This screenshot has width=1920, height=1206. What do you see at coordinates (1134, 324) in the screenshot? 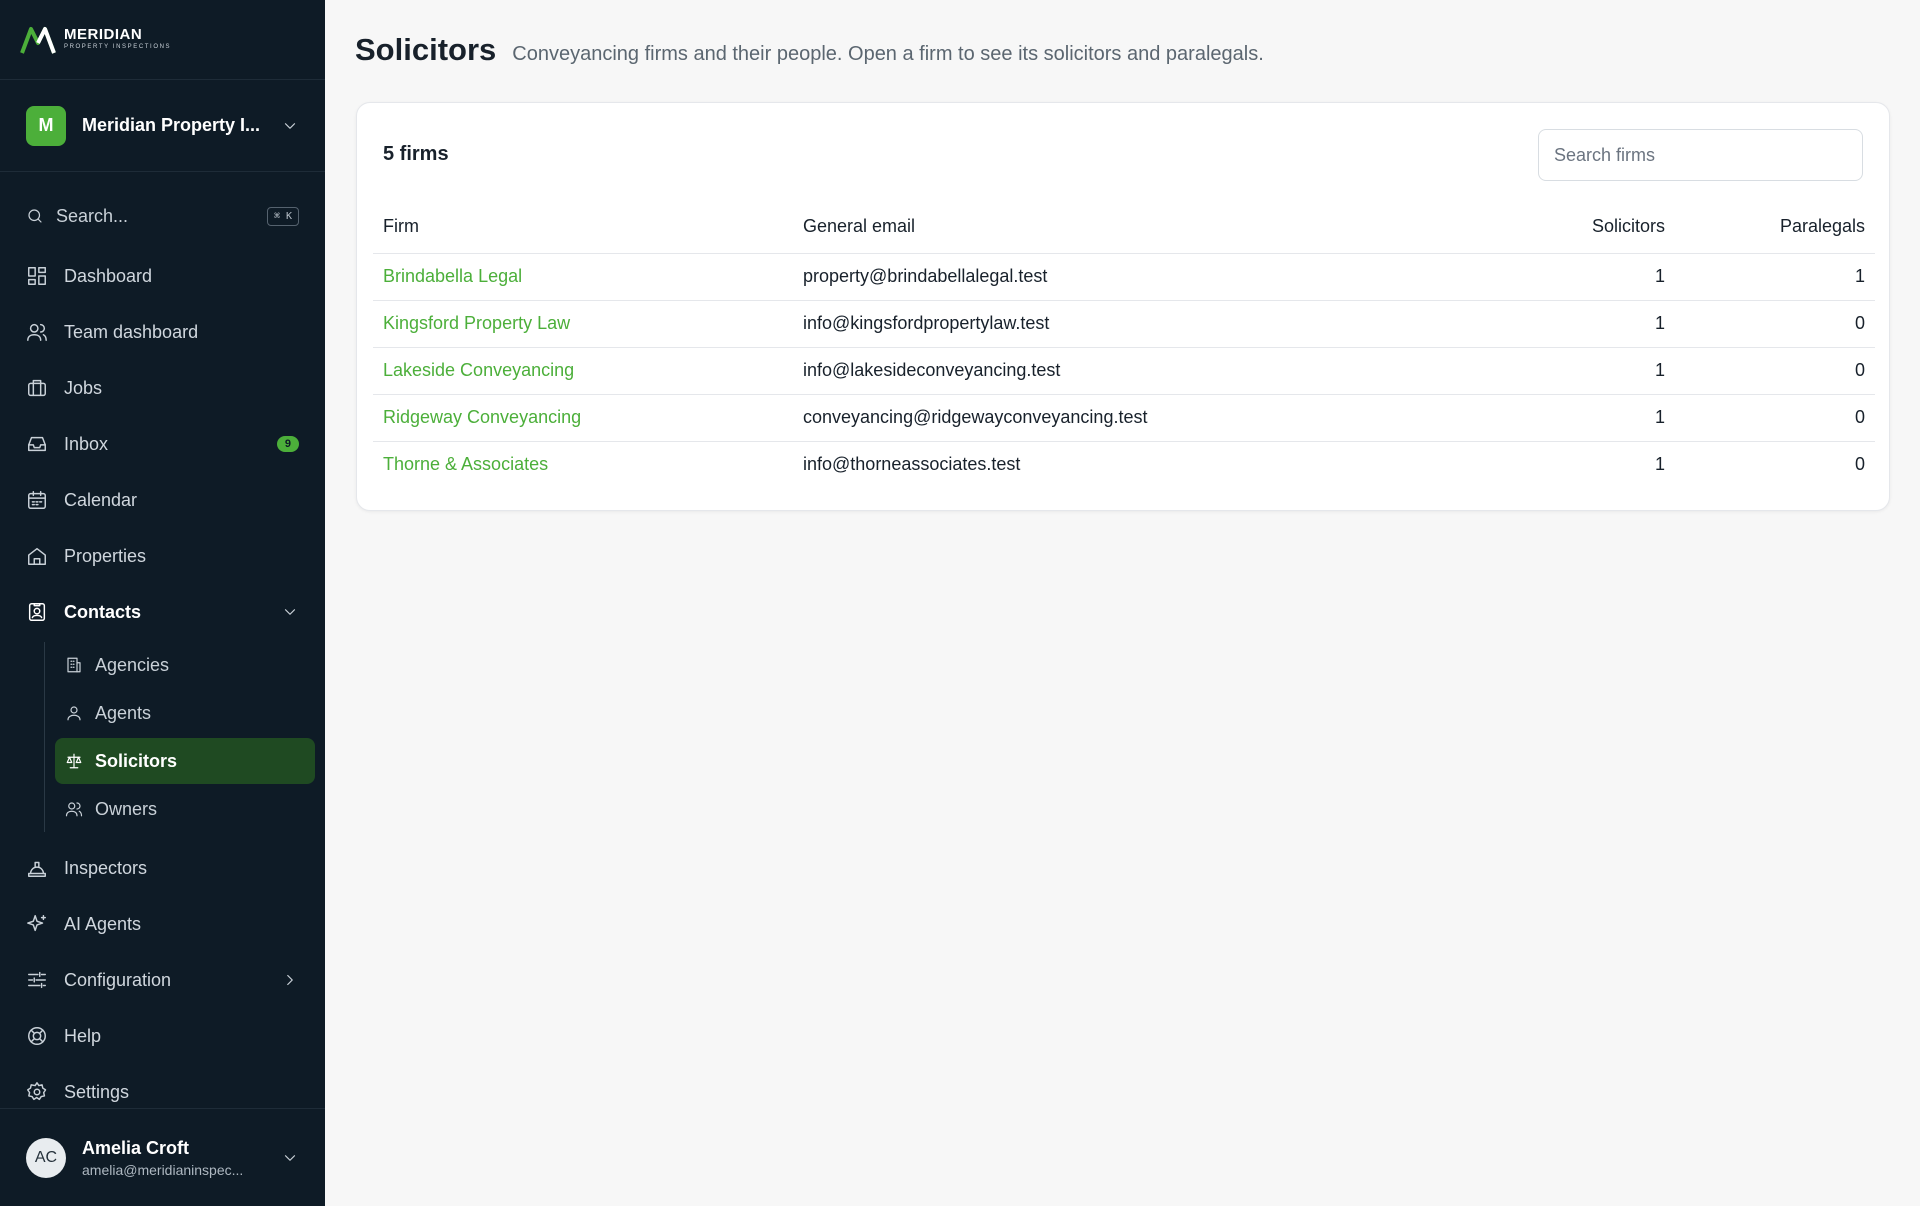
I see `firm-email: info@kingsfordpropertylaw.test` at bounding box center [1134, 324].